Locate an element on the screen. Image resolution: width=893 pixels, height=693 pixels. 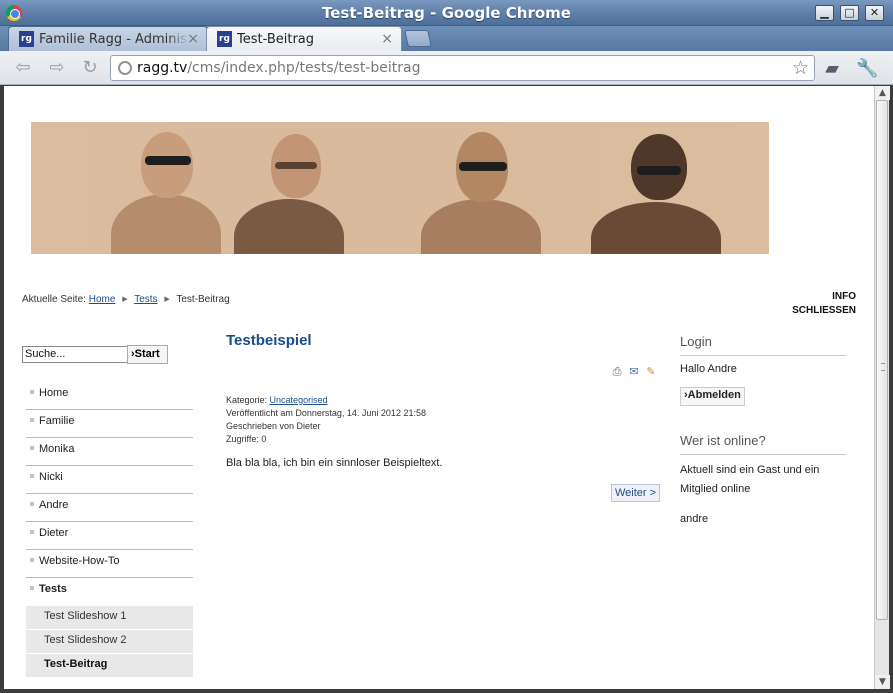
forward-icon: ⇨ is located at coordinates (57, 68).